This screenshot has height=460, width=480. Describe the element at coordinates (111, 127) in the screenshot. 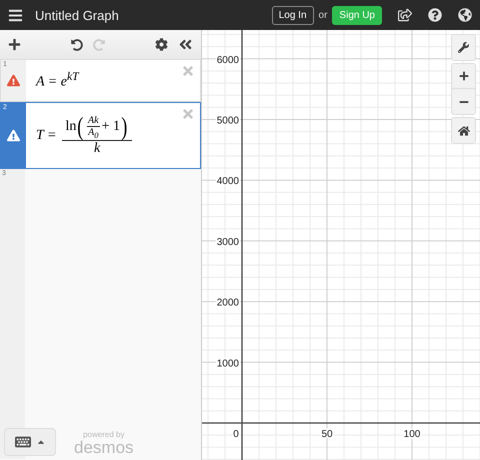

I see `equation-term: + 1` at that location.